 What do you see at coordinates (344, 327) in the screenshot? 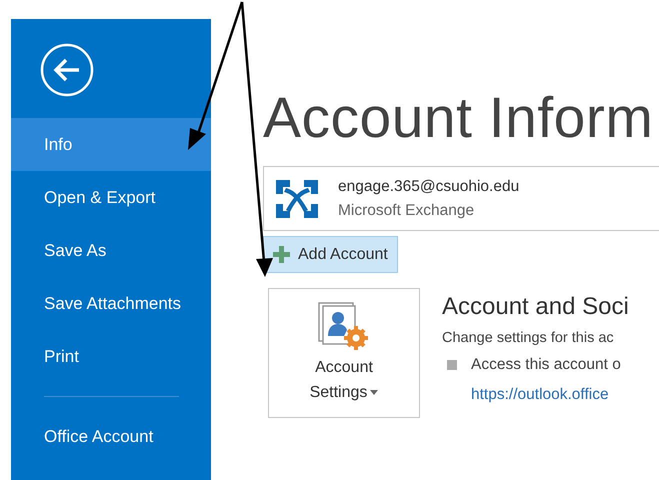
I see `account-settings-icon` at bounding box center [344, 327].